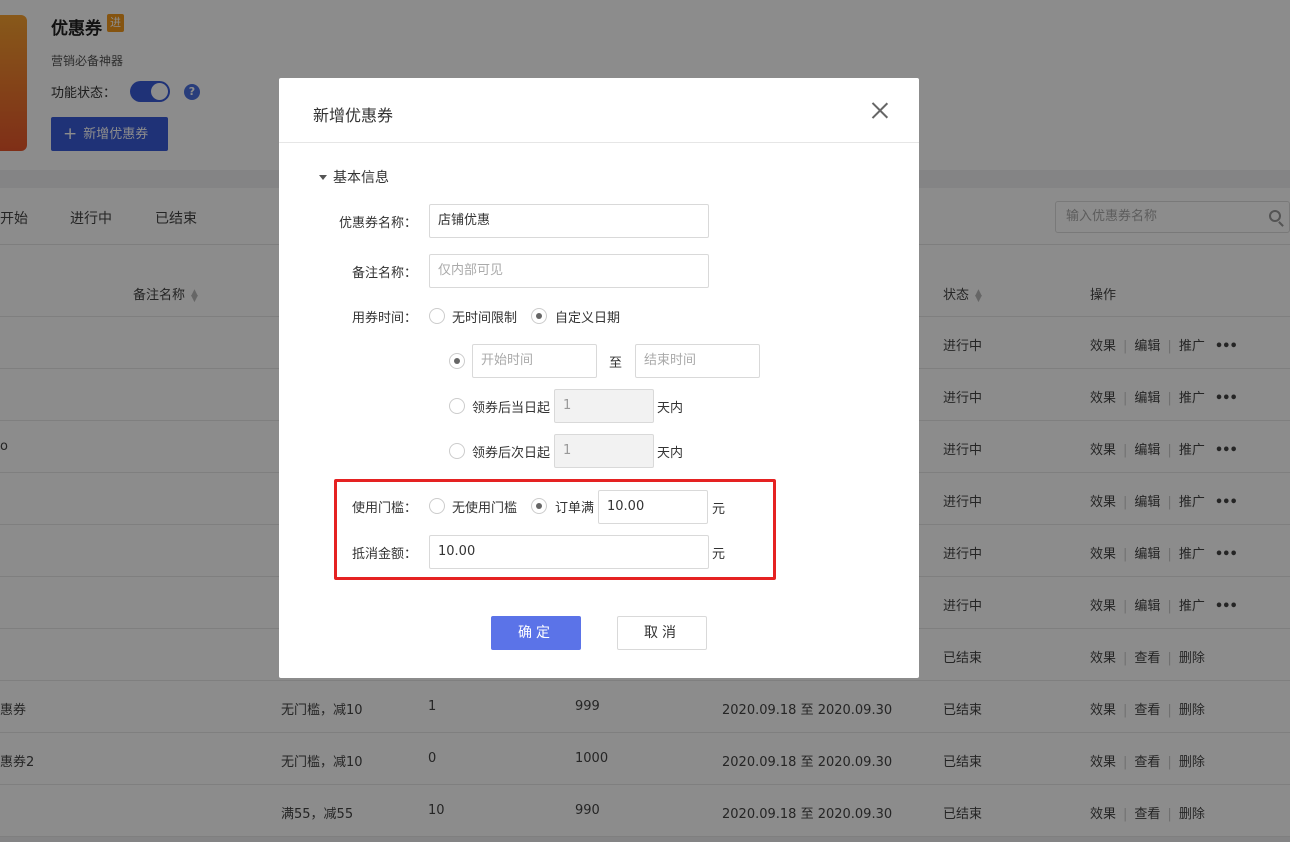 The width and height of the screenshot is (1290, 842). What do you see at coordinates (353, 115) in the screenshot?
I see `dialog-title: 新增优惠券` at bounding box center [353, 115].